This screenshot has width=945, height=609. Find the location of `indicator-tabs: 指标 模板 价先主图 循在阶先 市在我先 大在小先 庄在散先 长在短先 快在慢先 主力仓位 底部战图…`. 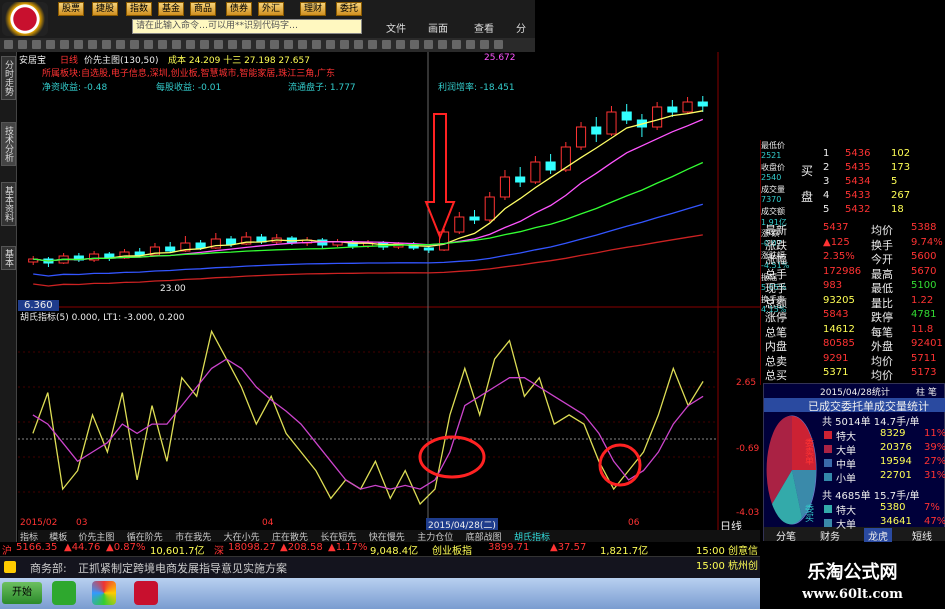

indicator-tabs: 指标 模板 价先主图 循在阶先 市在我先 大在小先 庄在散先 长在短先 快在慢先 主力仓位 底部战图… is located at coordinates (389, 536).